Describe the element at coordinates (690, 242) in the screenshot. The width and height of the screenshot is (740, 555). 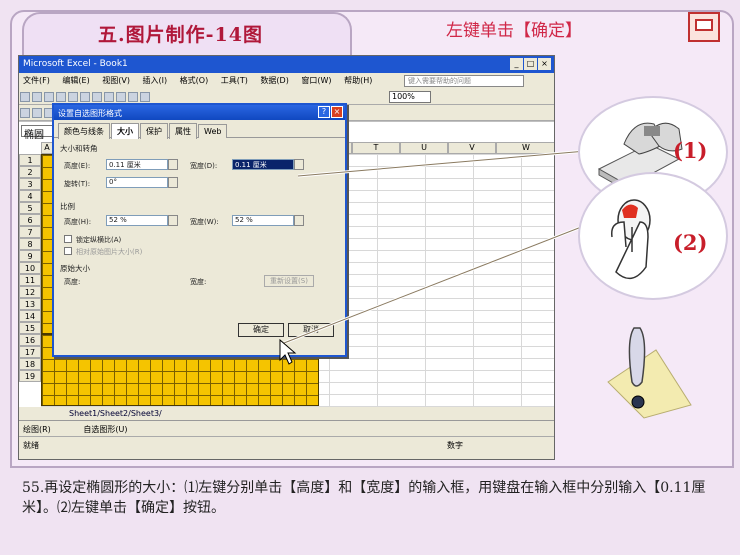
I see `step-two-label: (2)` at that location.